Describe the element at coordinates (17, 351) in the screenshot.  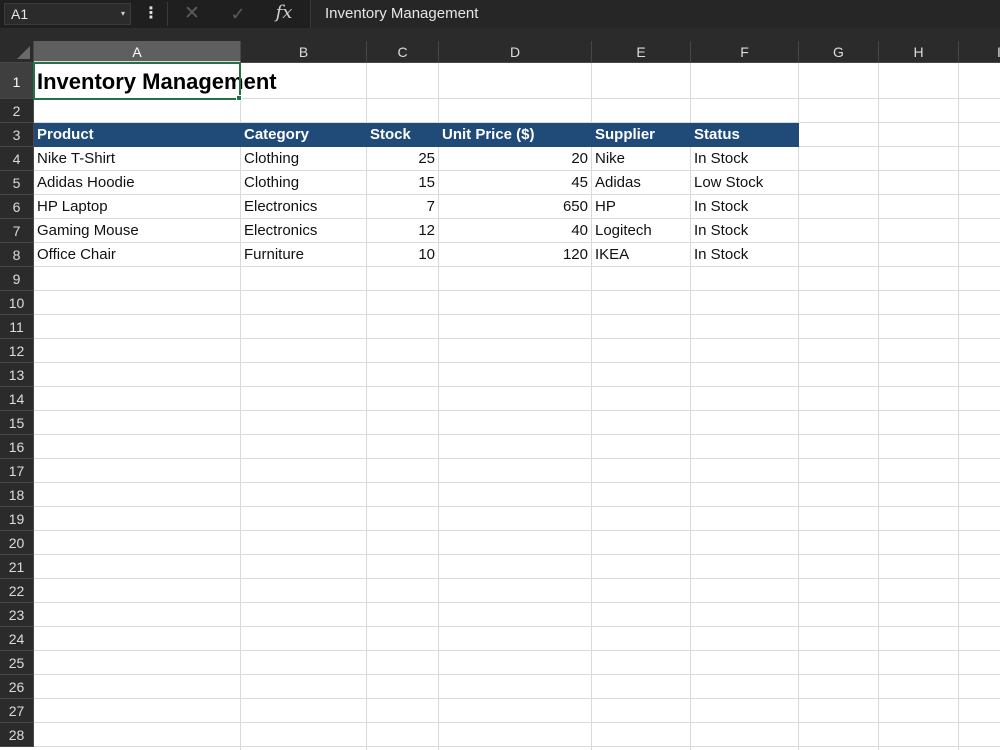
I see `row-header-12: 12` at that location.